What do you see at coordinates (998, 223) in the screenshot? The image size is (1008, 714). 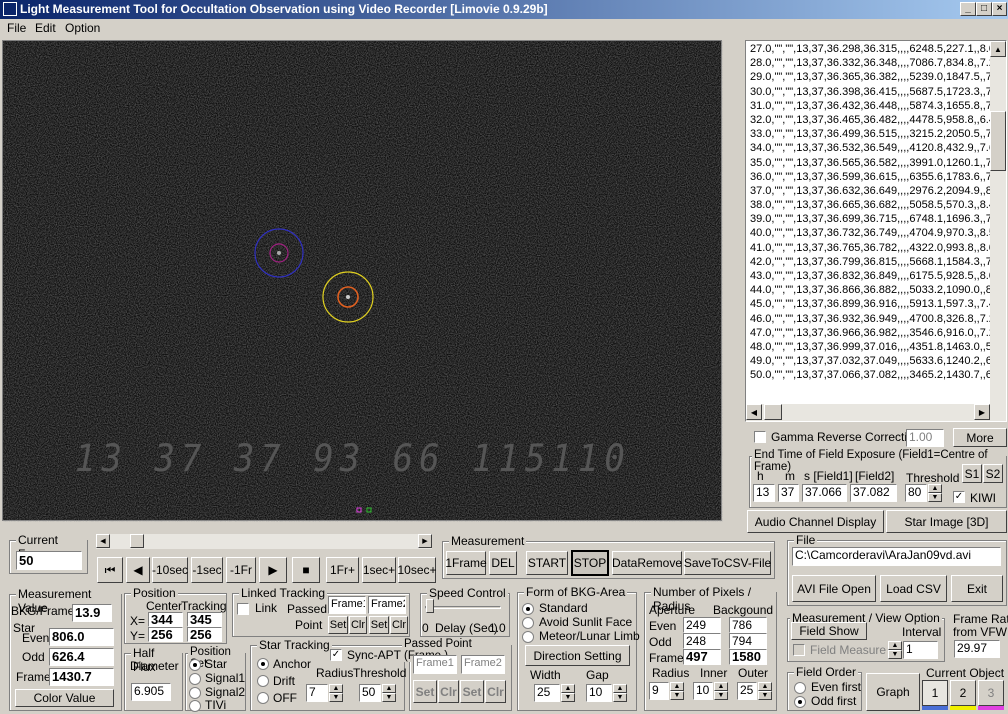 I see `log-vscrollbar: ▲` at bounding box center [998, 223].